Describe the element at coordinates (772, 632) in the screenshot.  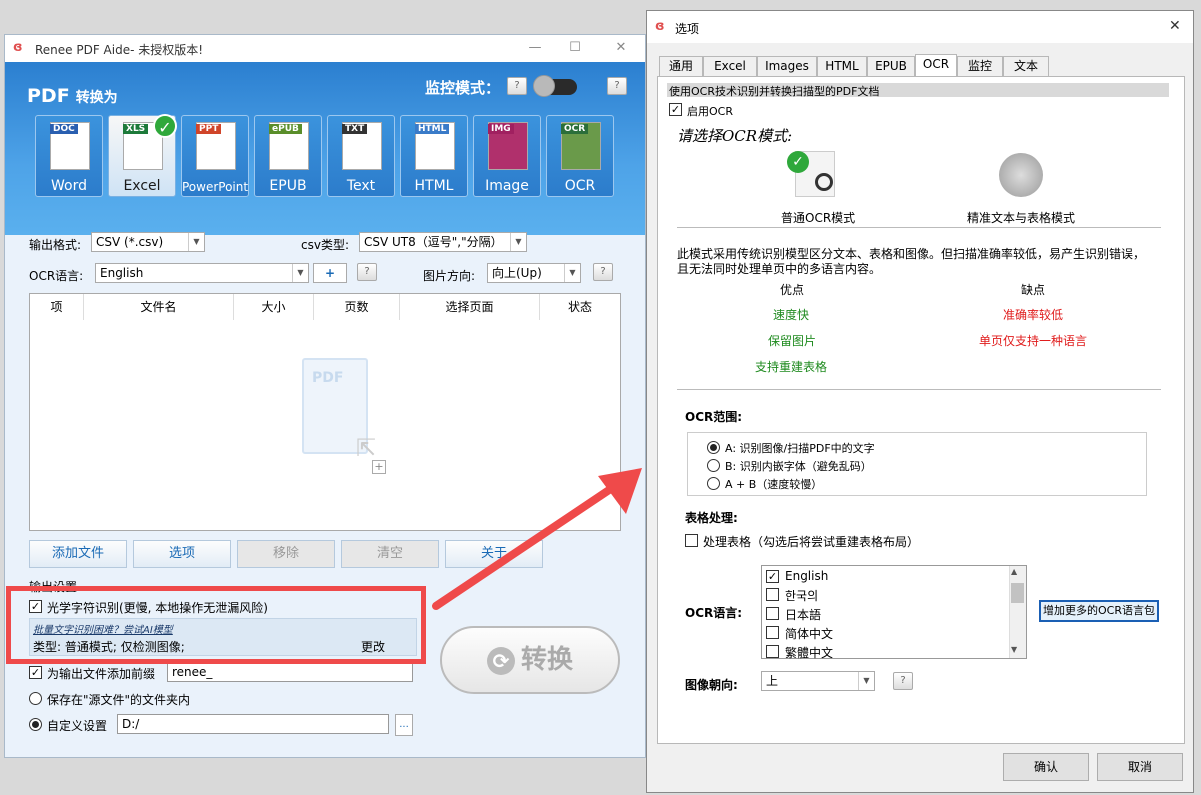
I see `lang-checkbox-simplified` at that location.